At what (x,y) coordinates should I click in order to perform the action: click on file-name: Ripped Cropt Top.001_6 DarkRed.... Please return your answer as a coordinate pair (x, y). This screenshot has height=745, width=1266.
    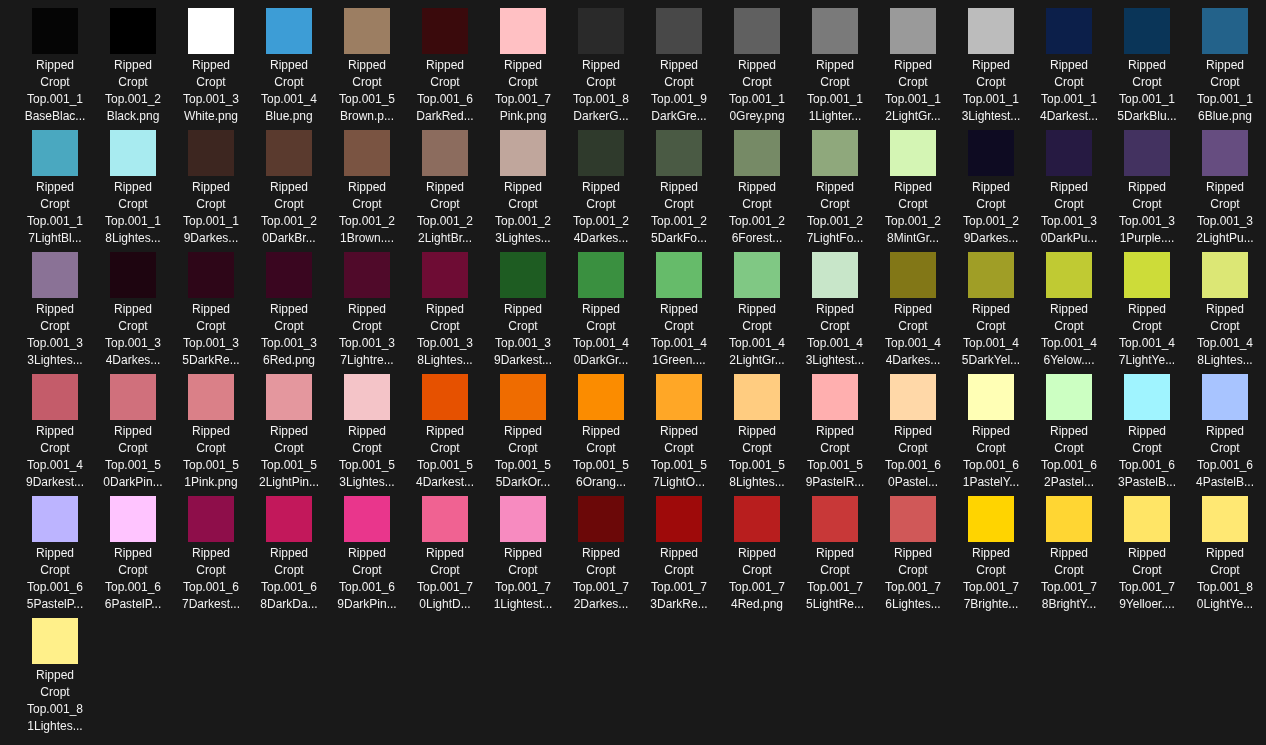
    Looking at the image, I should click on (445, 91).